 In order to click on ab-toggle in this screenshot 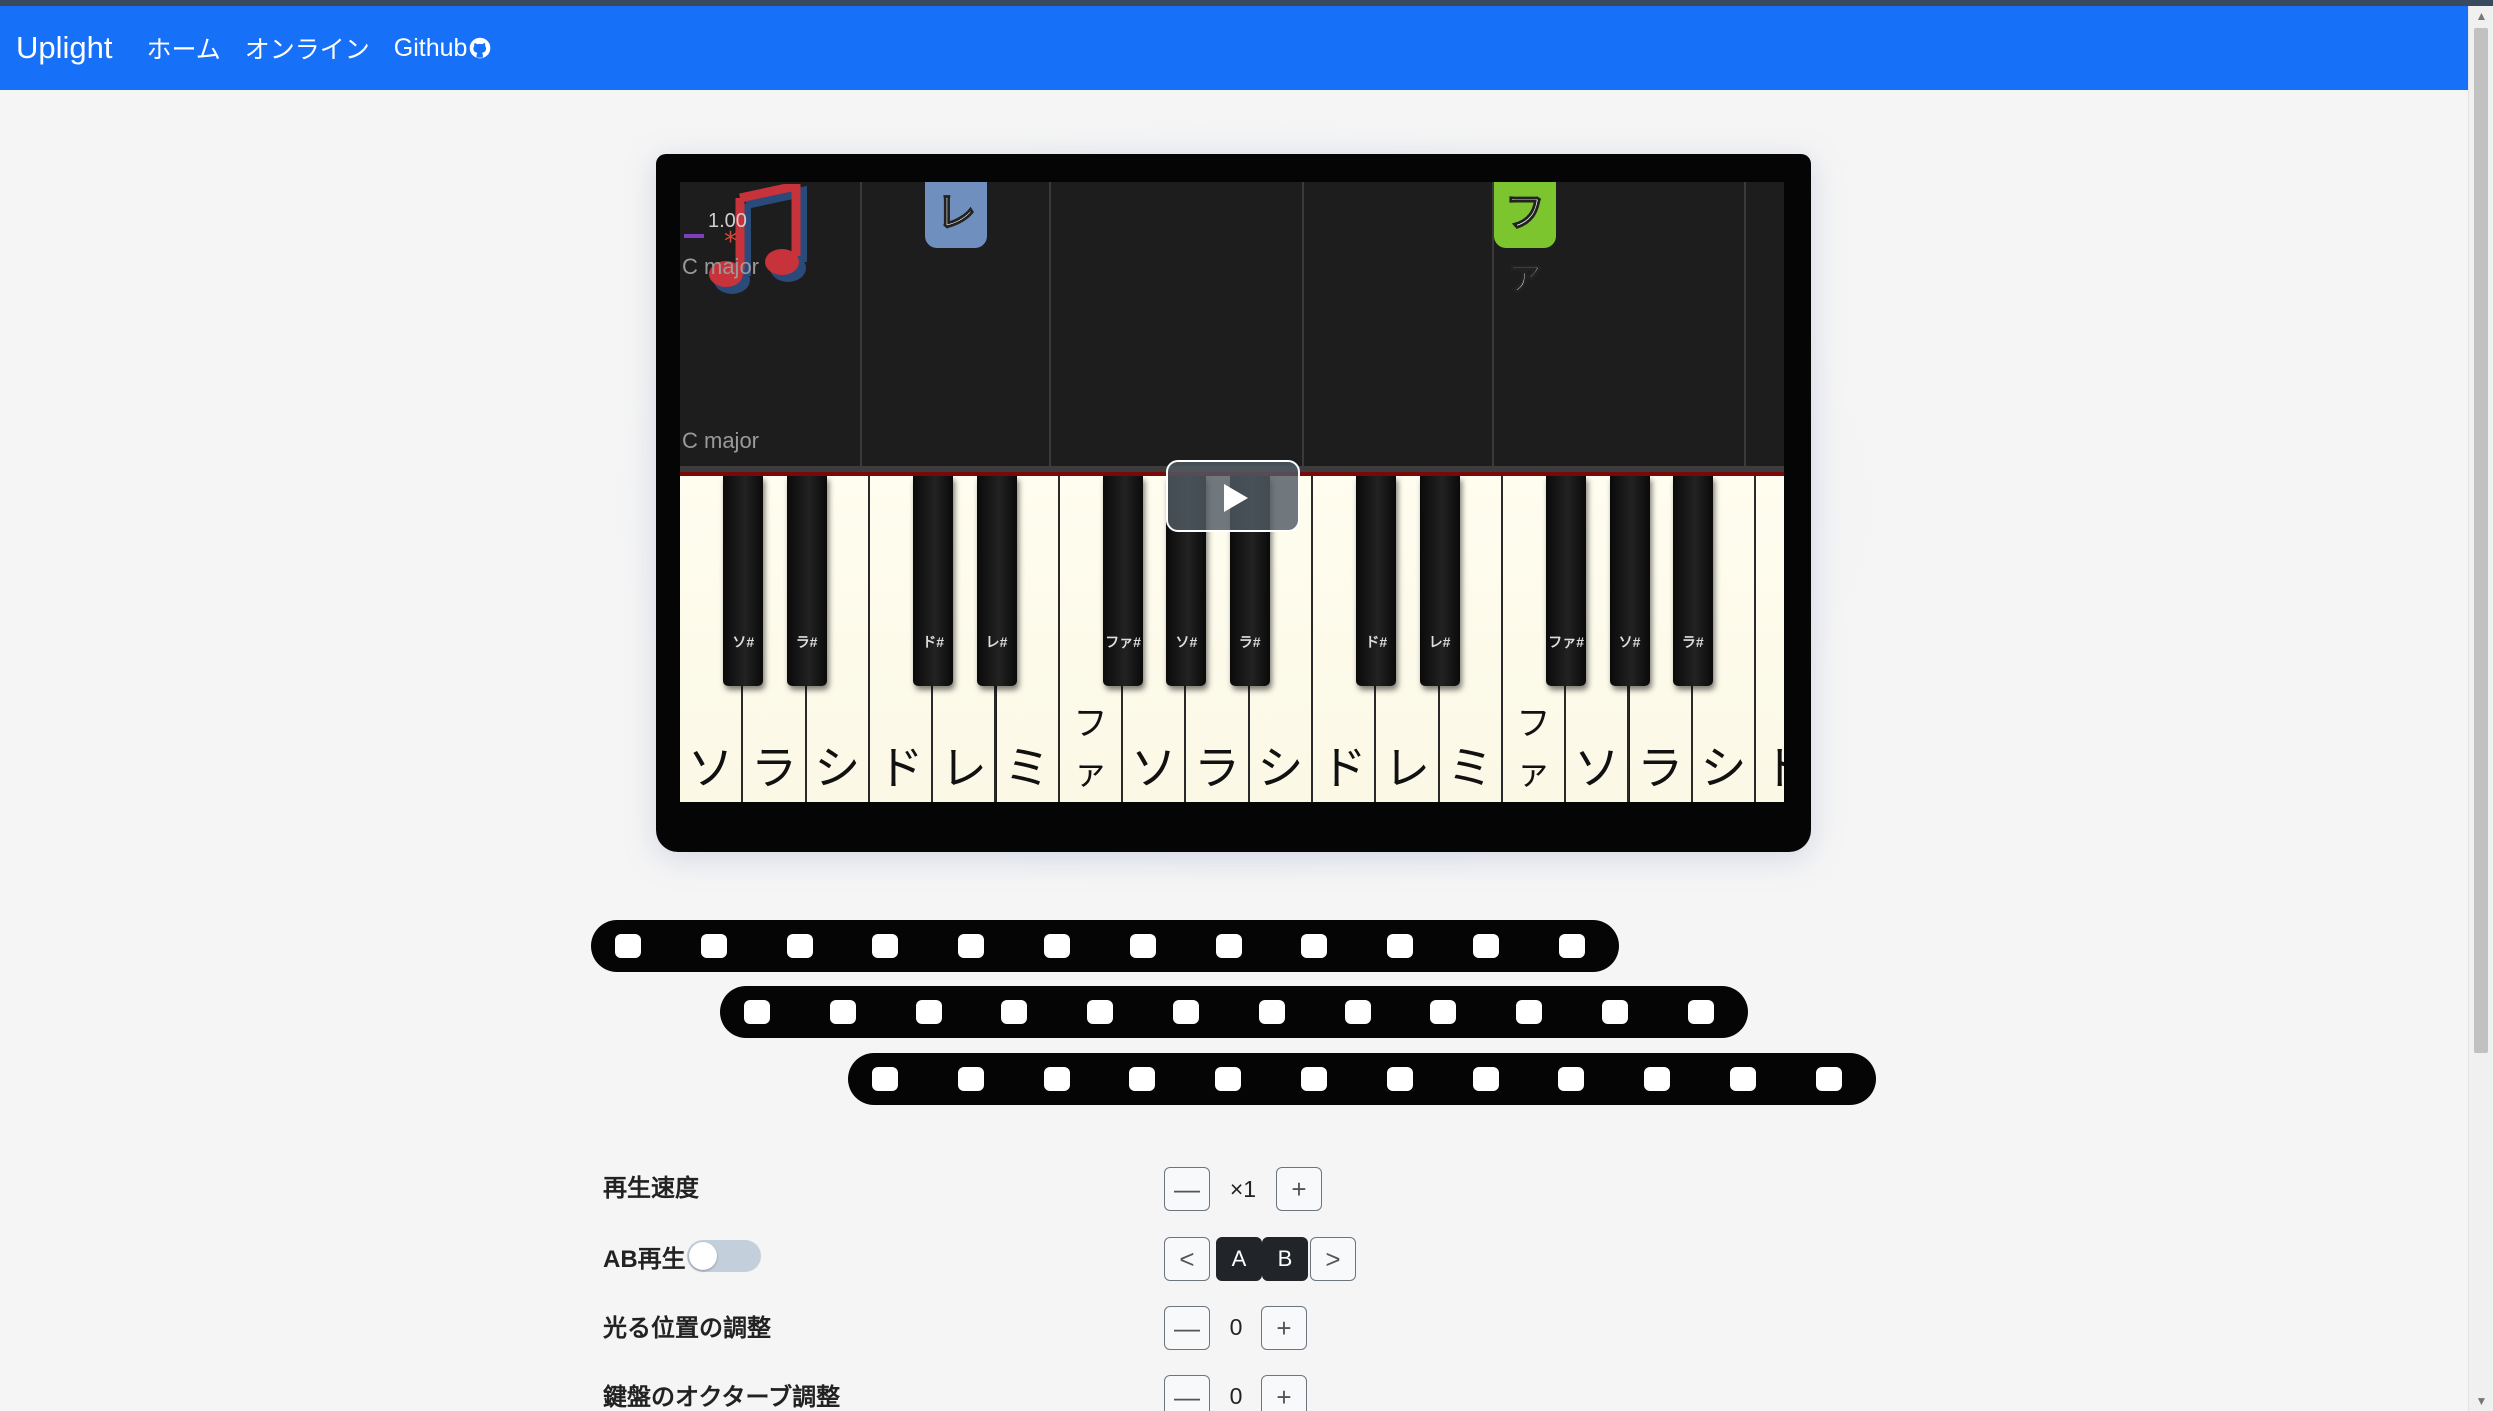, I will do `click(724, 1256)`.